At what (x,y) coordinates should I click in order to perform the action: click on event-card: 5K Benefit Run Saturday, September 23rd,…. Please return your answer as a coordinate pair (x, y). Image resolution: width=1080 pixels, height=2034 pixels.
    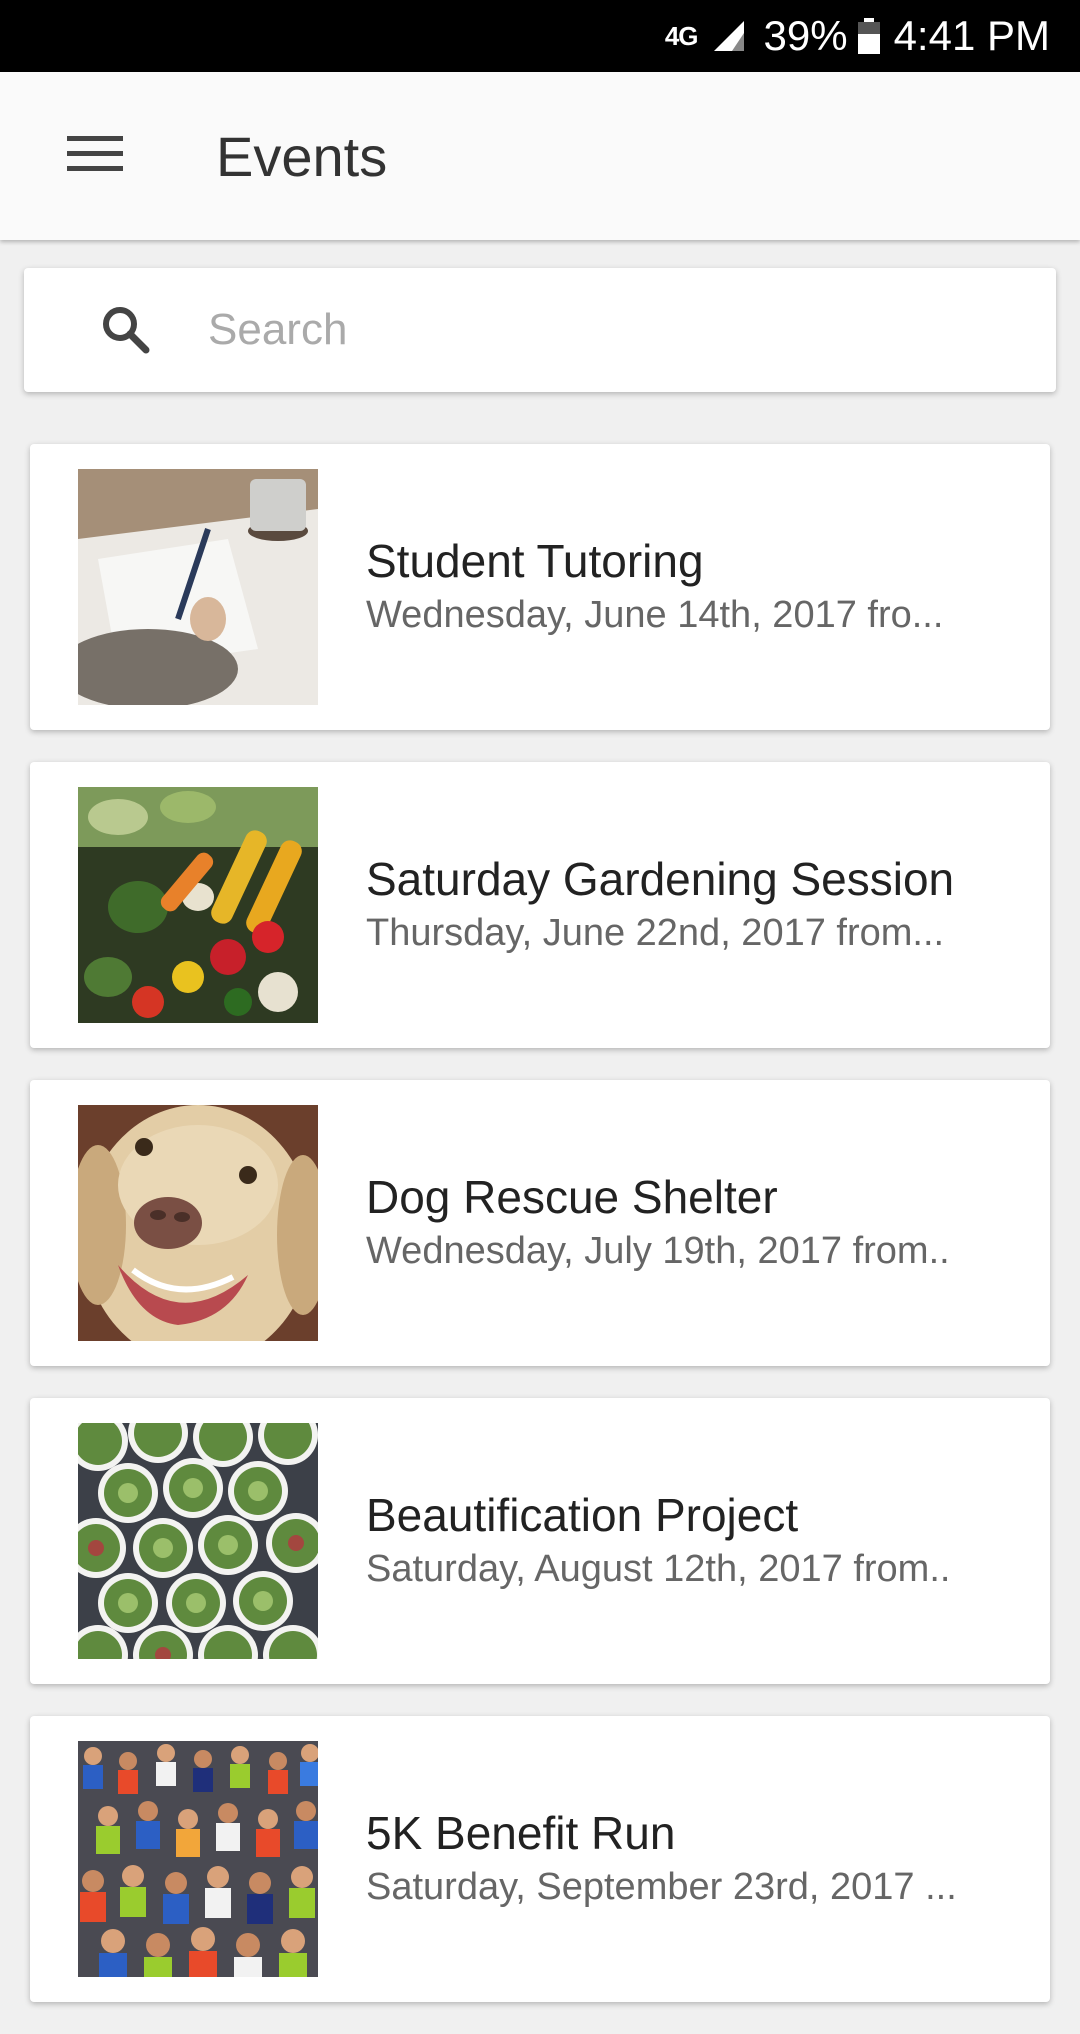
    Looking at the image, I should click on (540, 1859).